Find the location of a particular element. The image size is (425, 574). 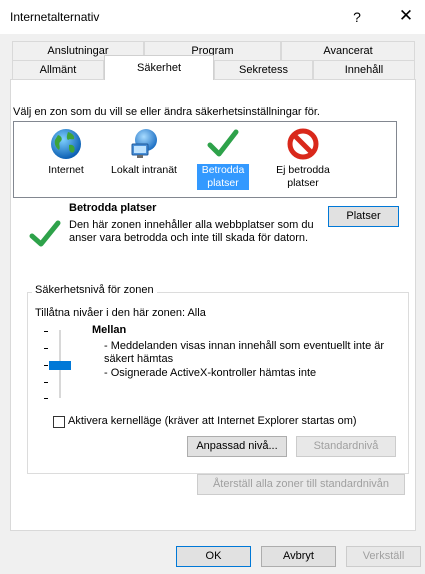

zone-intranet: Lokalt intranät is located at coordinates (144, 151).